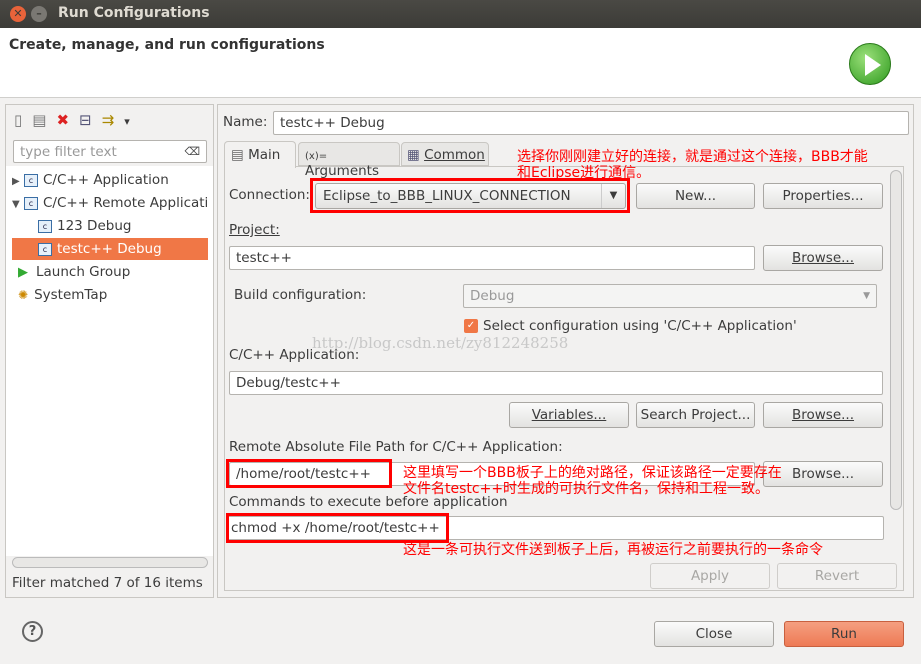  I want to click on window-title: Run Configurations, so click(134, 13).